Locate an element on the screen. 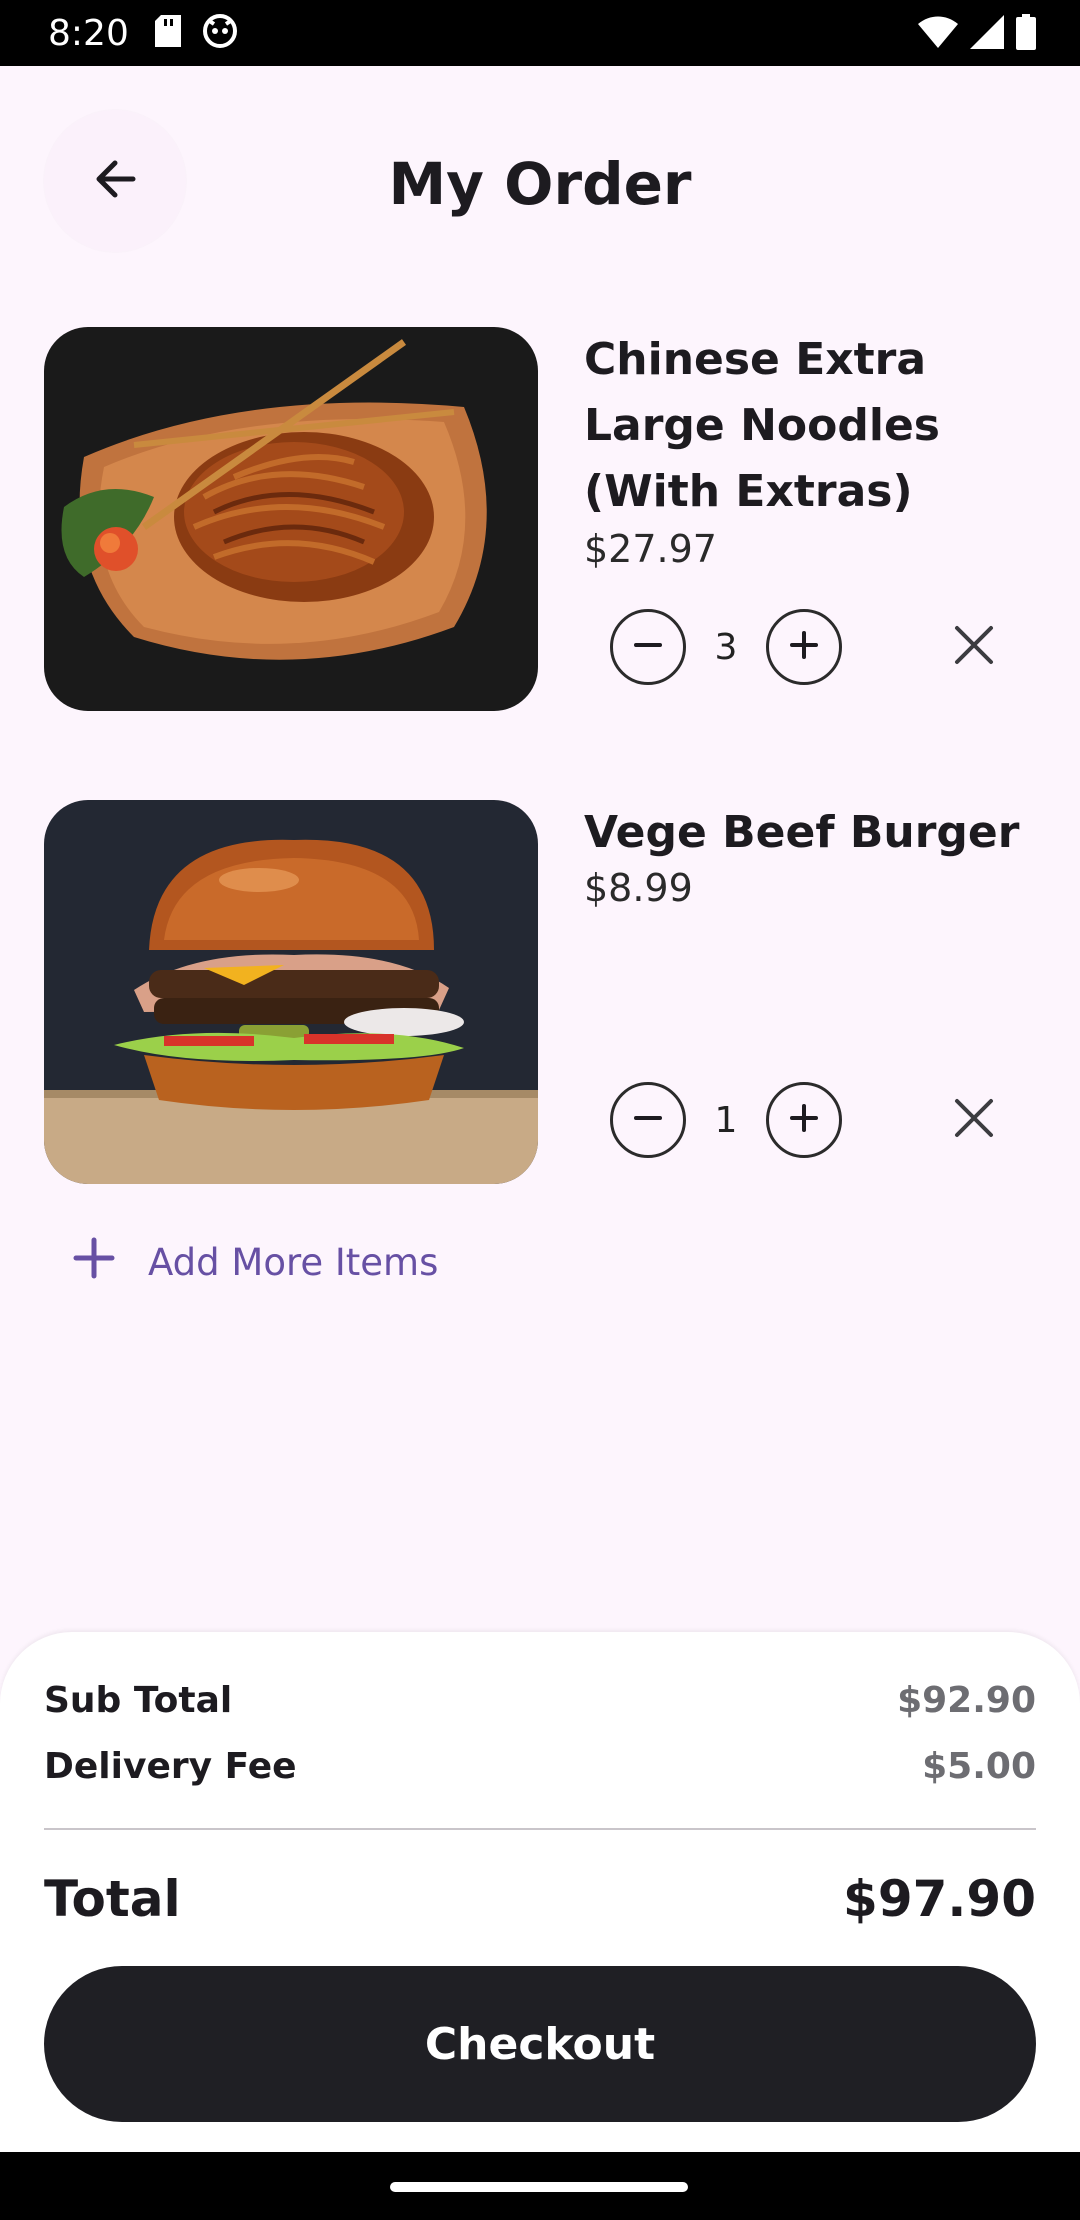  delivery-fee-row: Delivery Fee $5.00 is located at coordinates (540, 1766).